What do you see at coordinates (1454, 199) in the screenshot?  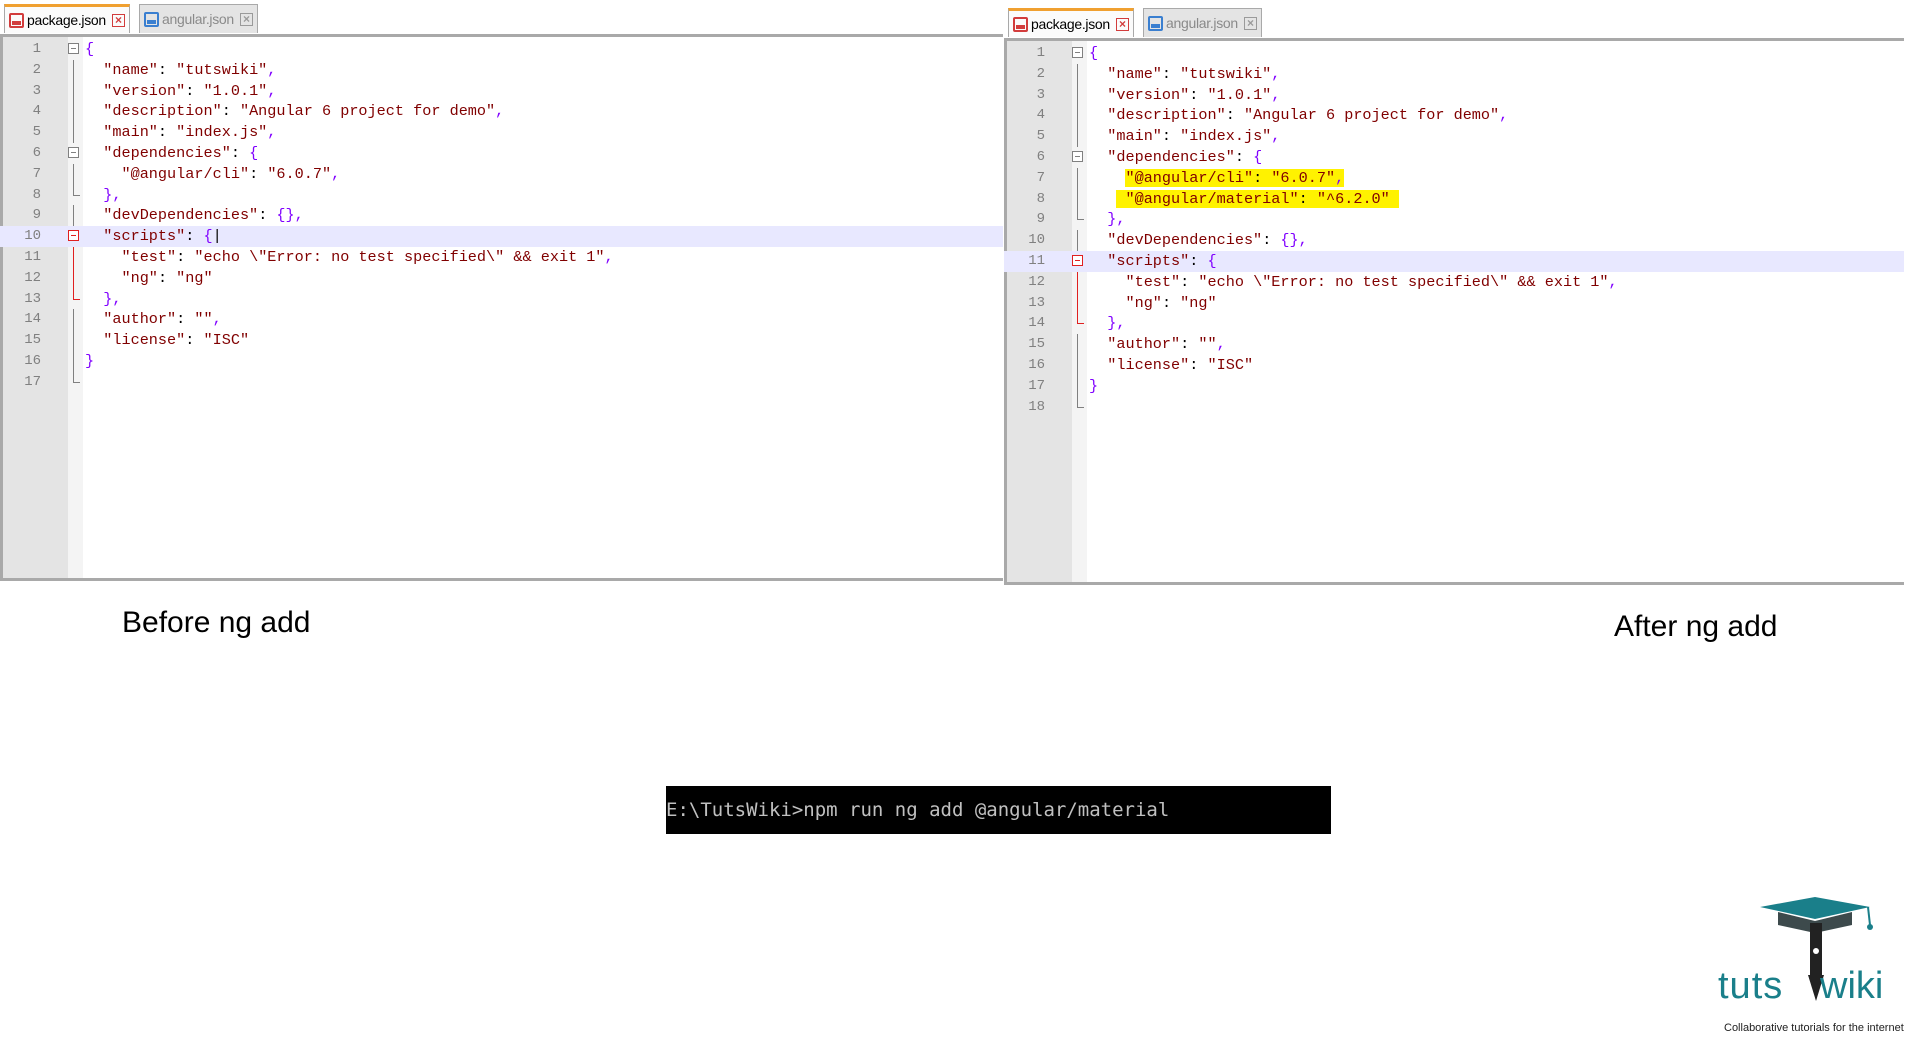 I see `code-line-highlighted: 8 "@angular/material": "^6.2.0"` at bounding box center [1454, 199].